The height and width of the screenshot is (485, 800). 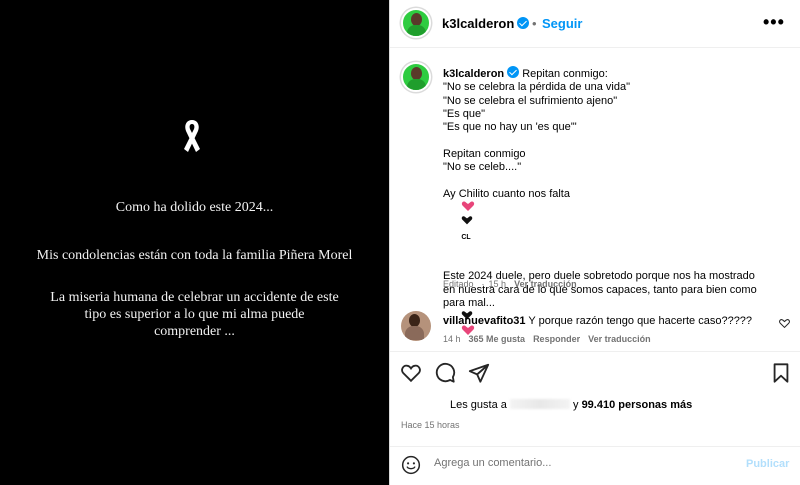 I want to click on blurred-username, so click(x=539, y=404).